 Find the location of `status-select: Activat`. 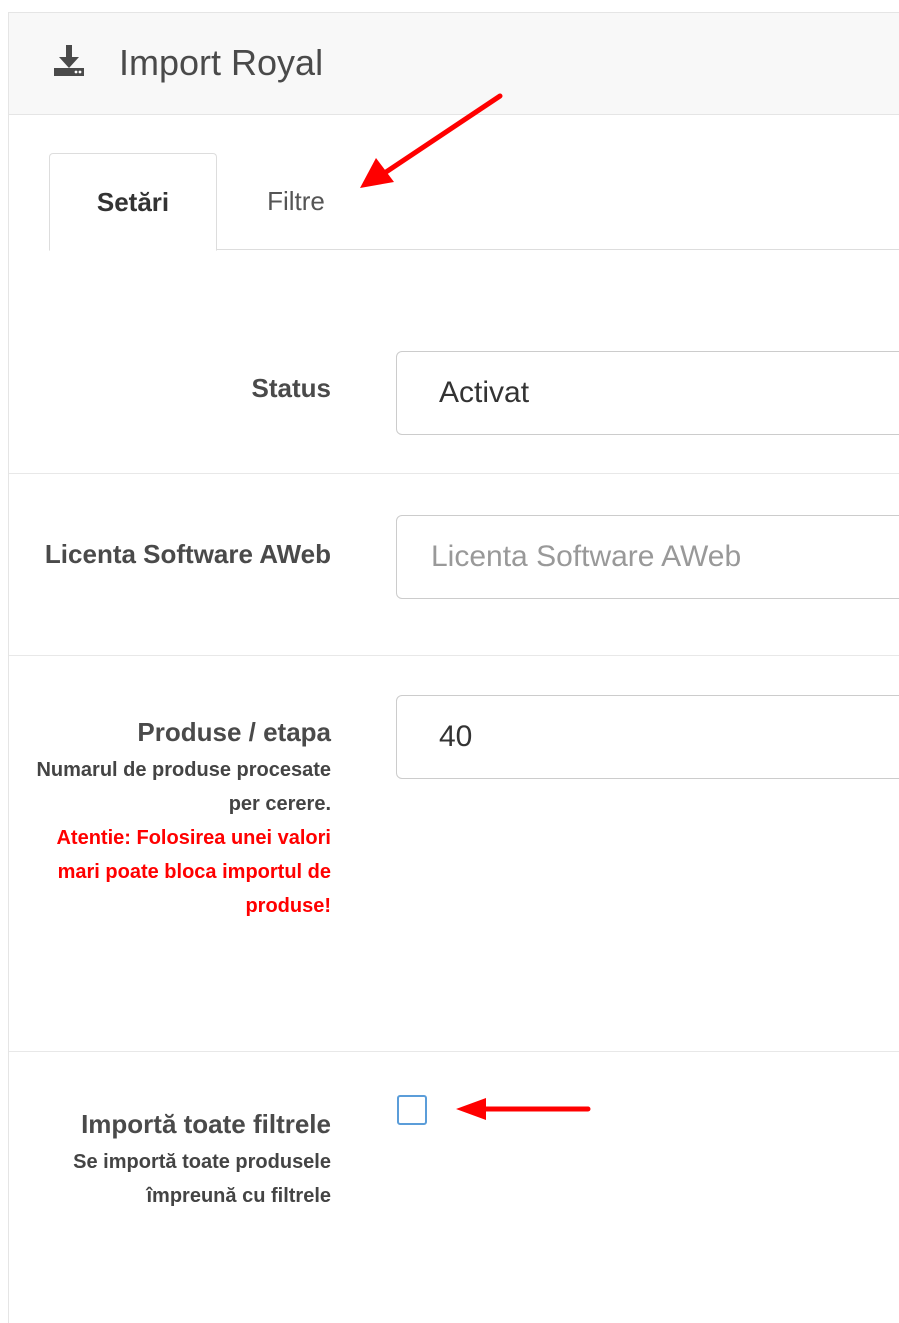

status-select: Activat is located at coordinates (647, 393).